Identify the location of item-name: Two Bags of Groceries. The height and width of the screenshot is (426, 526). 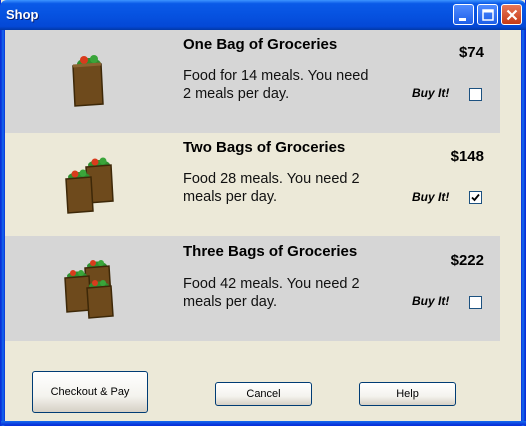
(264, 147).